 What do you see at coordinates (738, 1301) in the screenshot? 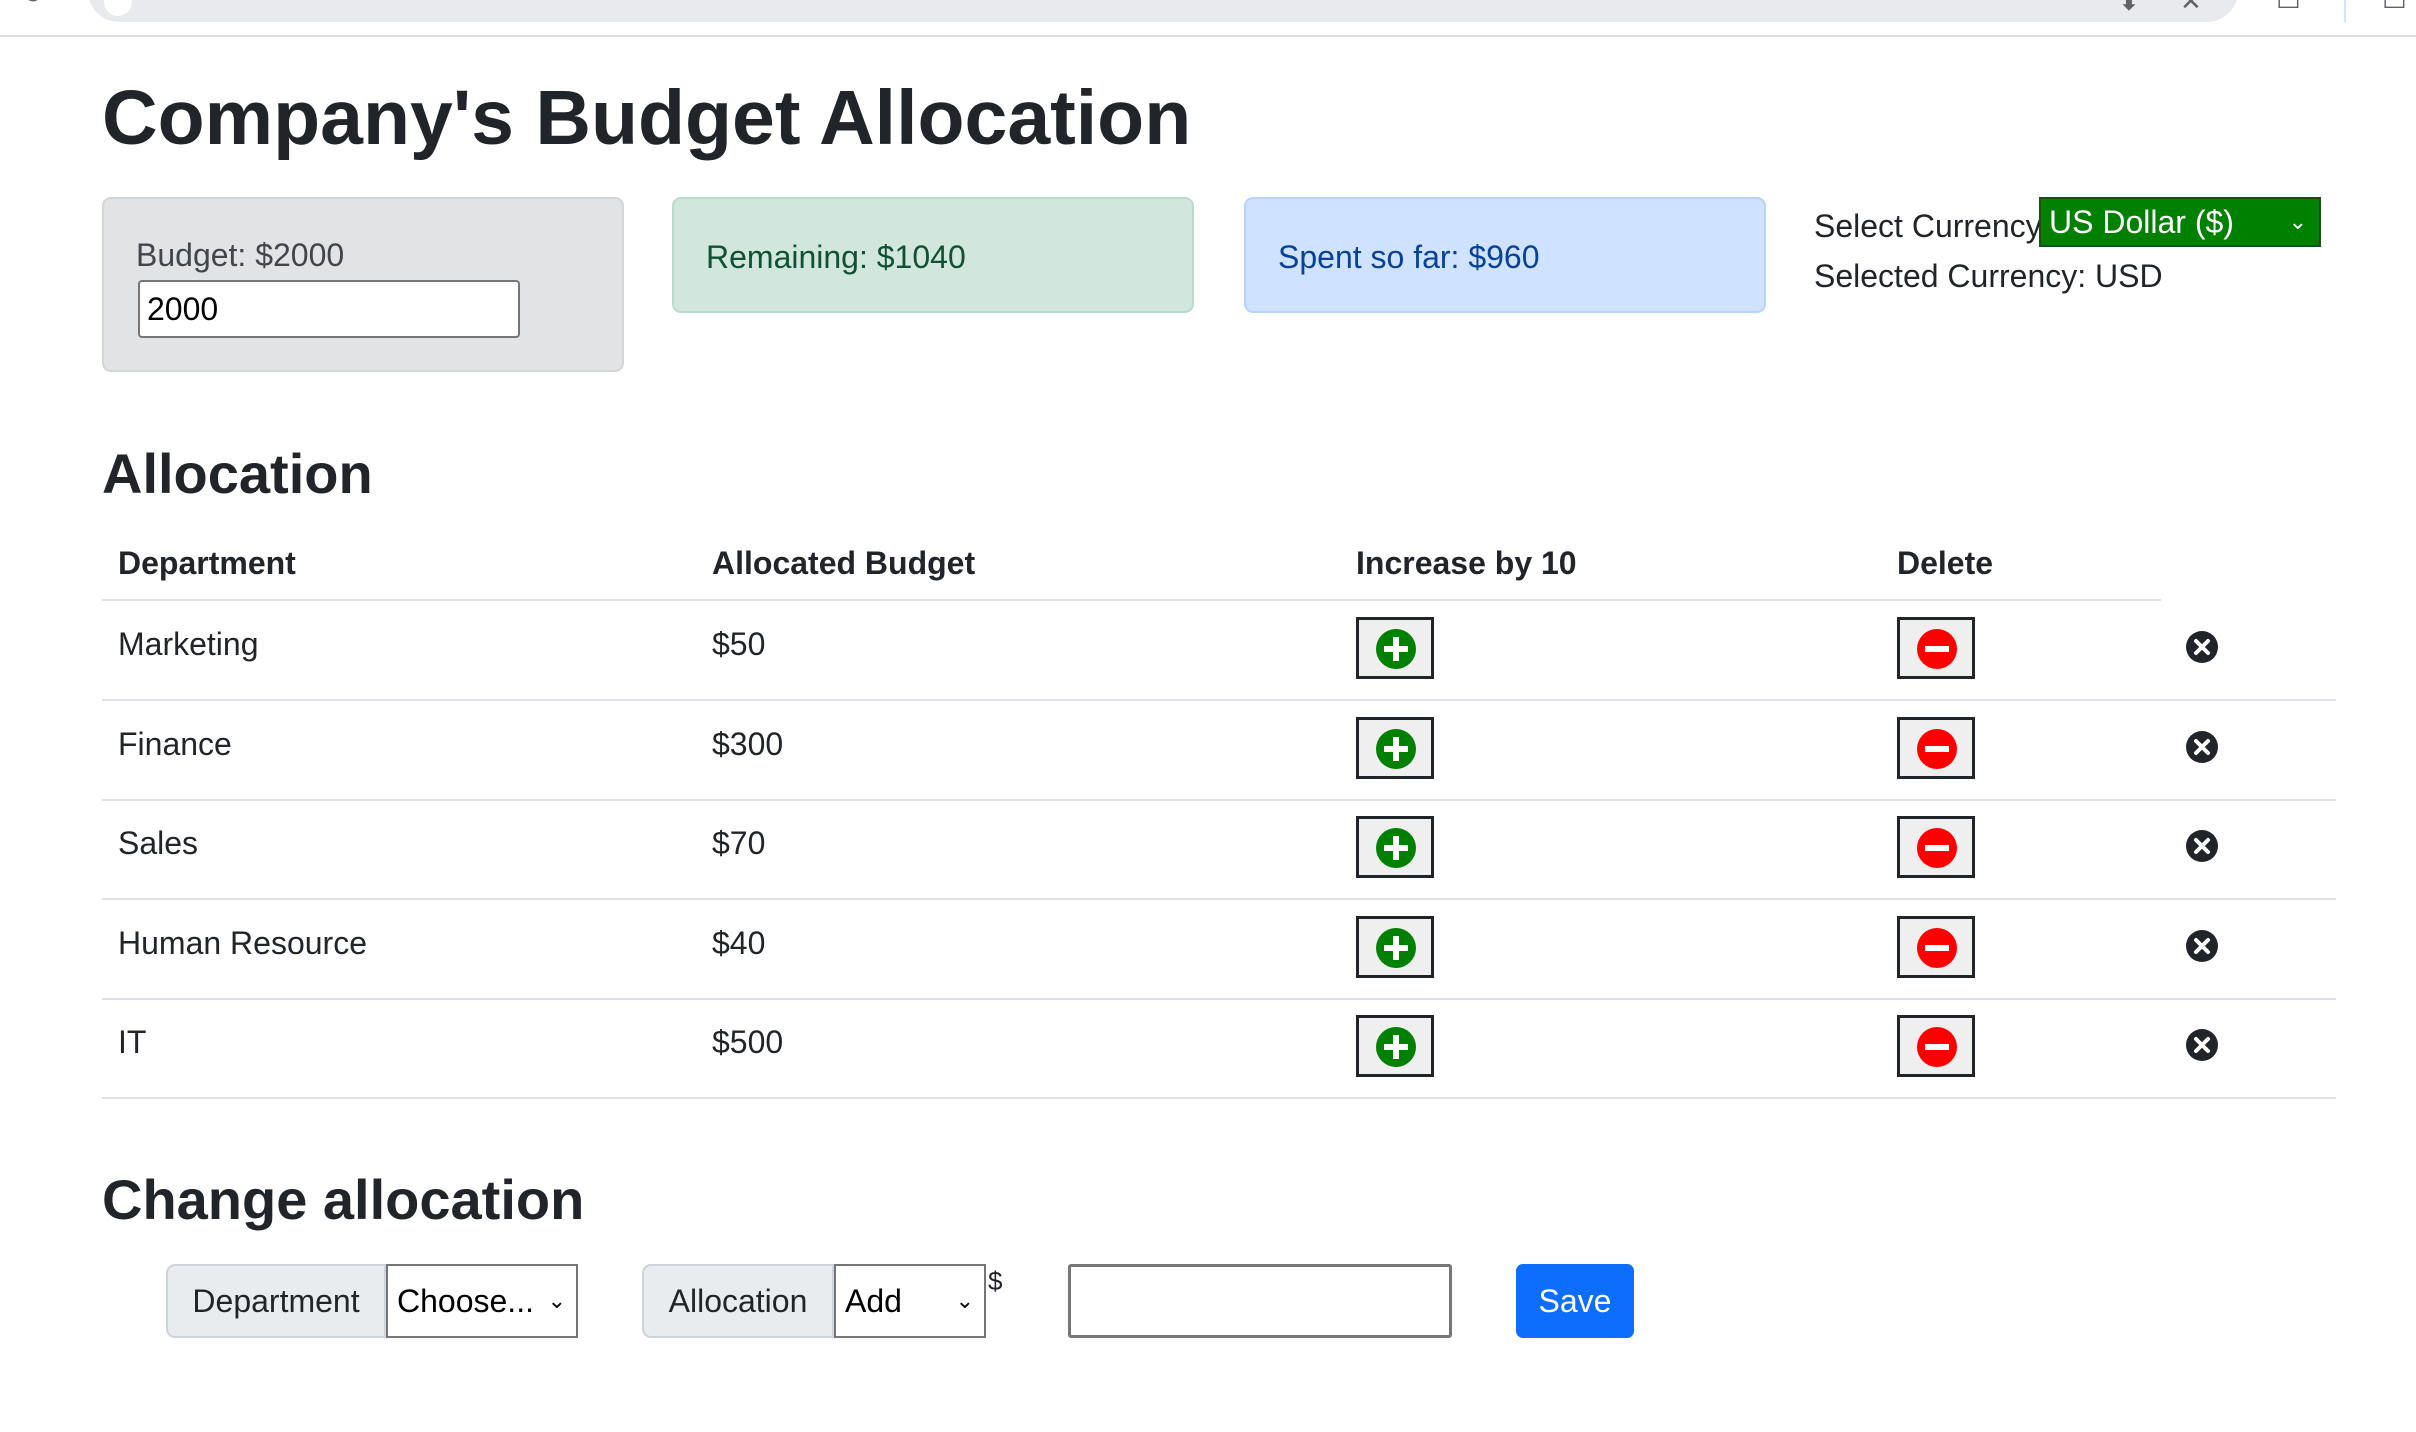
I see `allocation-field-label: Allocation` at bounding box center [738, 1301].